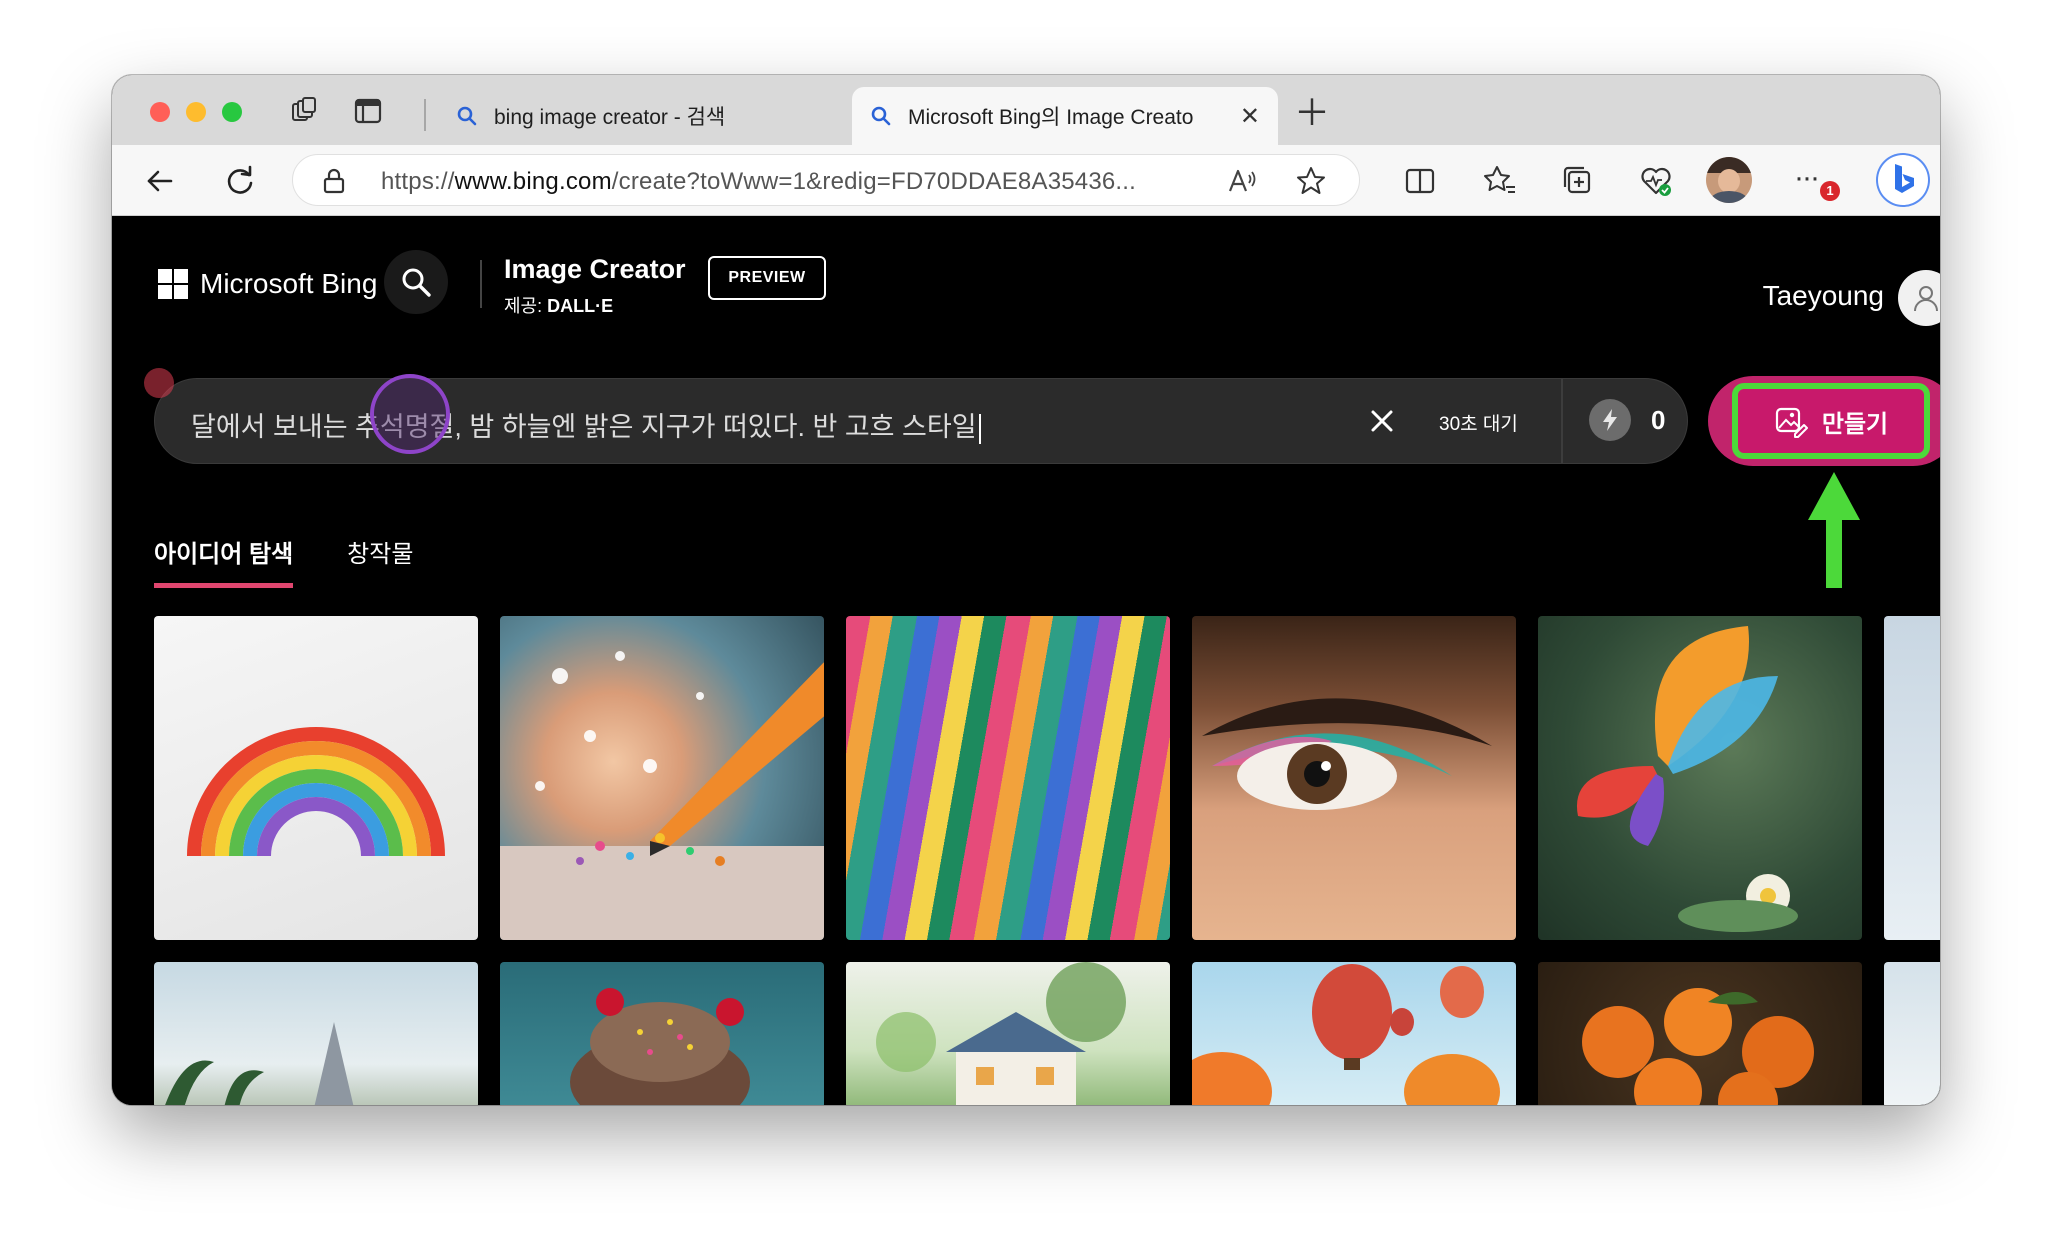  I want to click on create-button-label: 만들기, so click(1855, 424).